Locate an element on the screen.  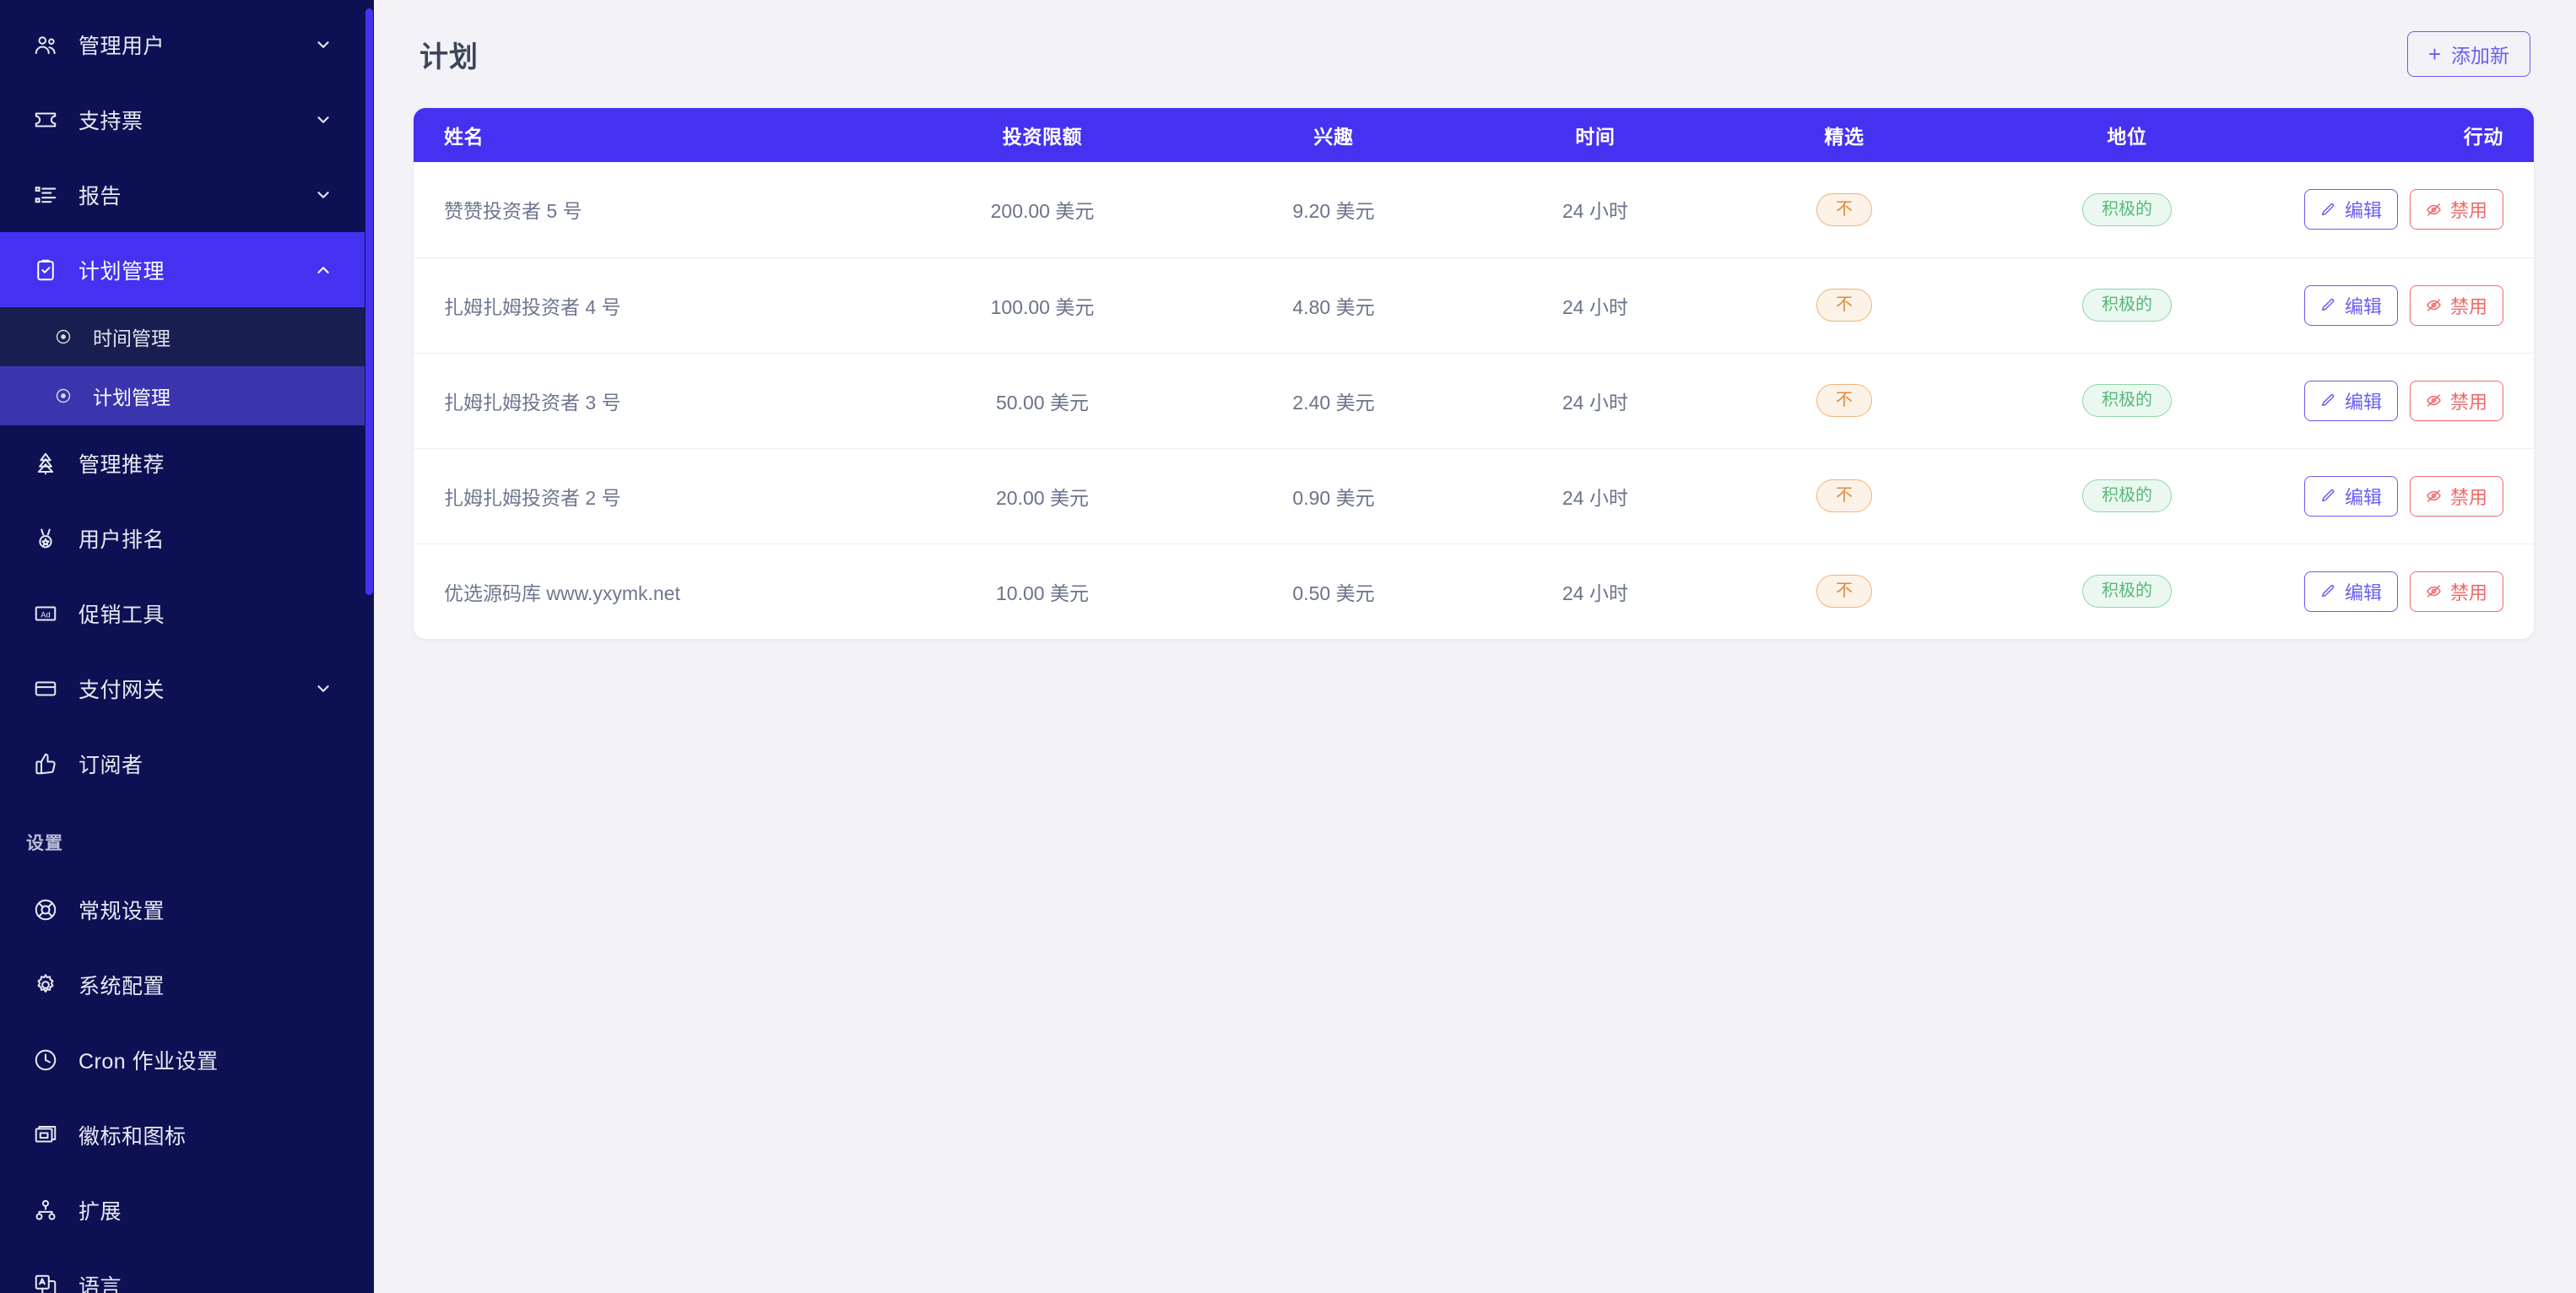
page-header: 计划 + 添加新 is located at coordinates (1475, 54).